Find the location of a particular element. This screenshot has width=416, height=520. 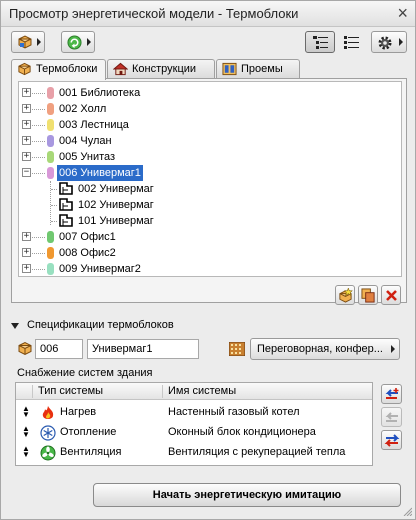

duplicate-block-icon is located at coordinates (368, 295).